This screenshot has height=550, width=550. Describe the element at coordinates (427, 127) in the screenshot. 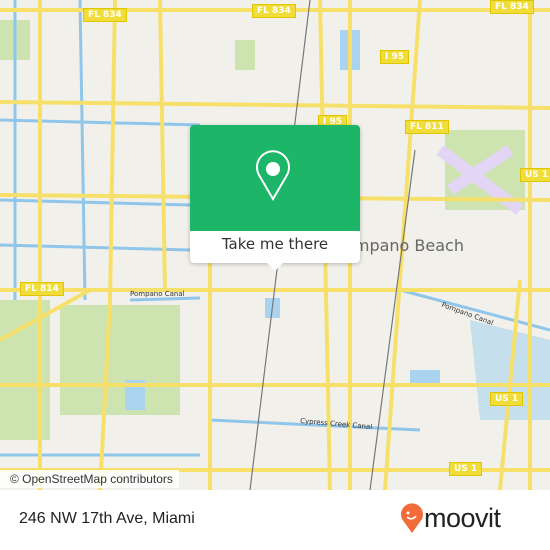

I see `route-shield: FL 811` at that location.